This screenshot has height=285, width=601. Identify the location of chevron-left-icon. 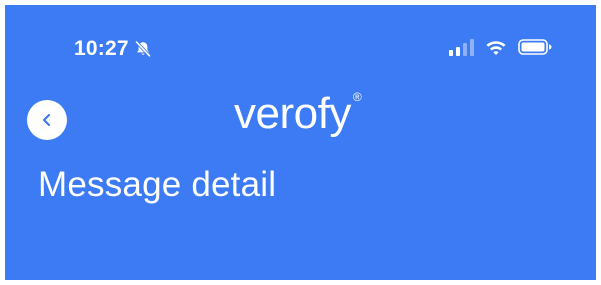
(47, 120).